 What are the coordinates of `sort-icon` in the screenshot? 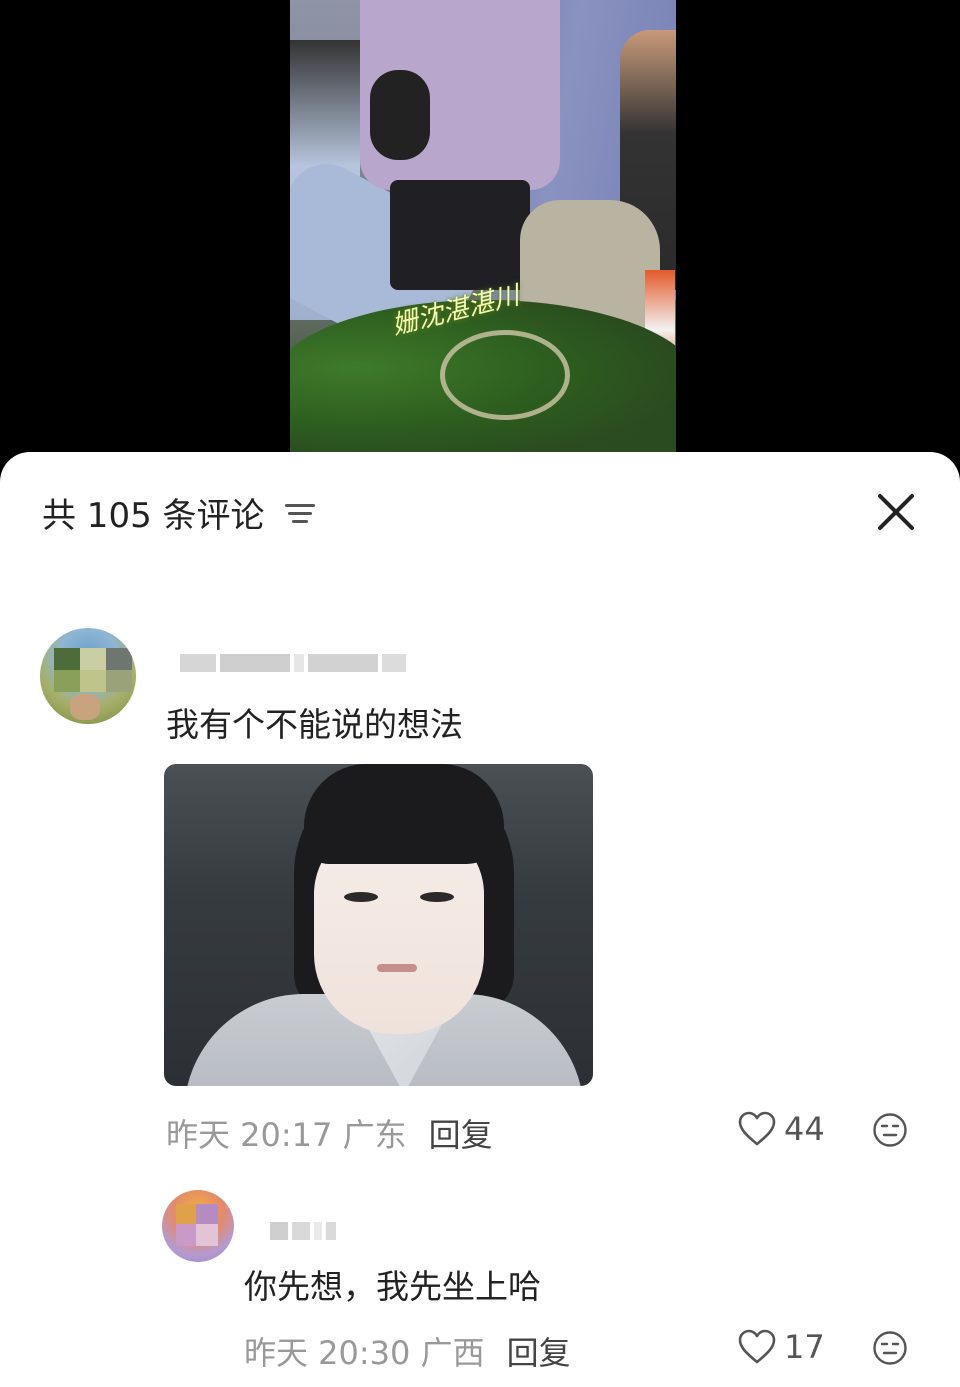 It's located at (299, 513).